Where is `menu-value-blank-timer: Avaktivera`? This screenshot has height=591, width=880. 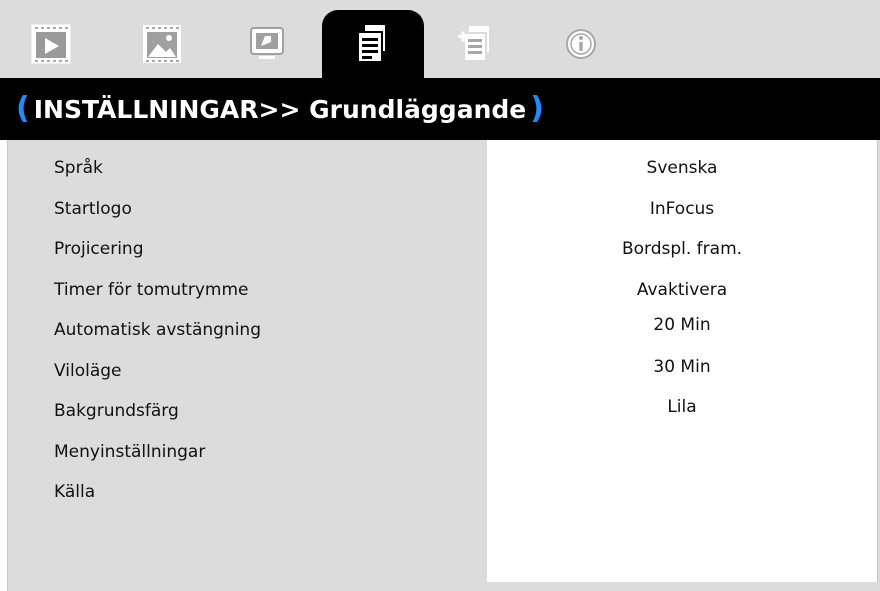
menu-value-blank-timer: Avaktivera is located at coordinates (682, 290).